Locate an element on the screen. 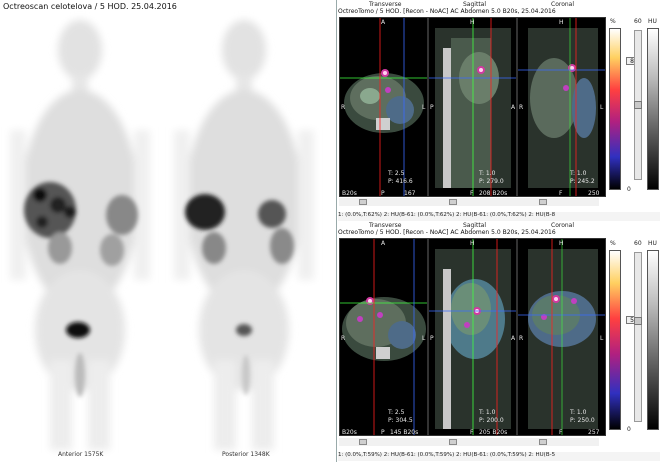 This screenshot has height=462, width=660. upper-slider-thumb is located at coordinates (638, 105).